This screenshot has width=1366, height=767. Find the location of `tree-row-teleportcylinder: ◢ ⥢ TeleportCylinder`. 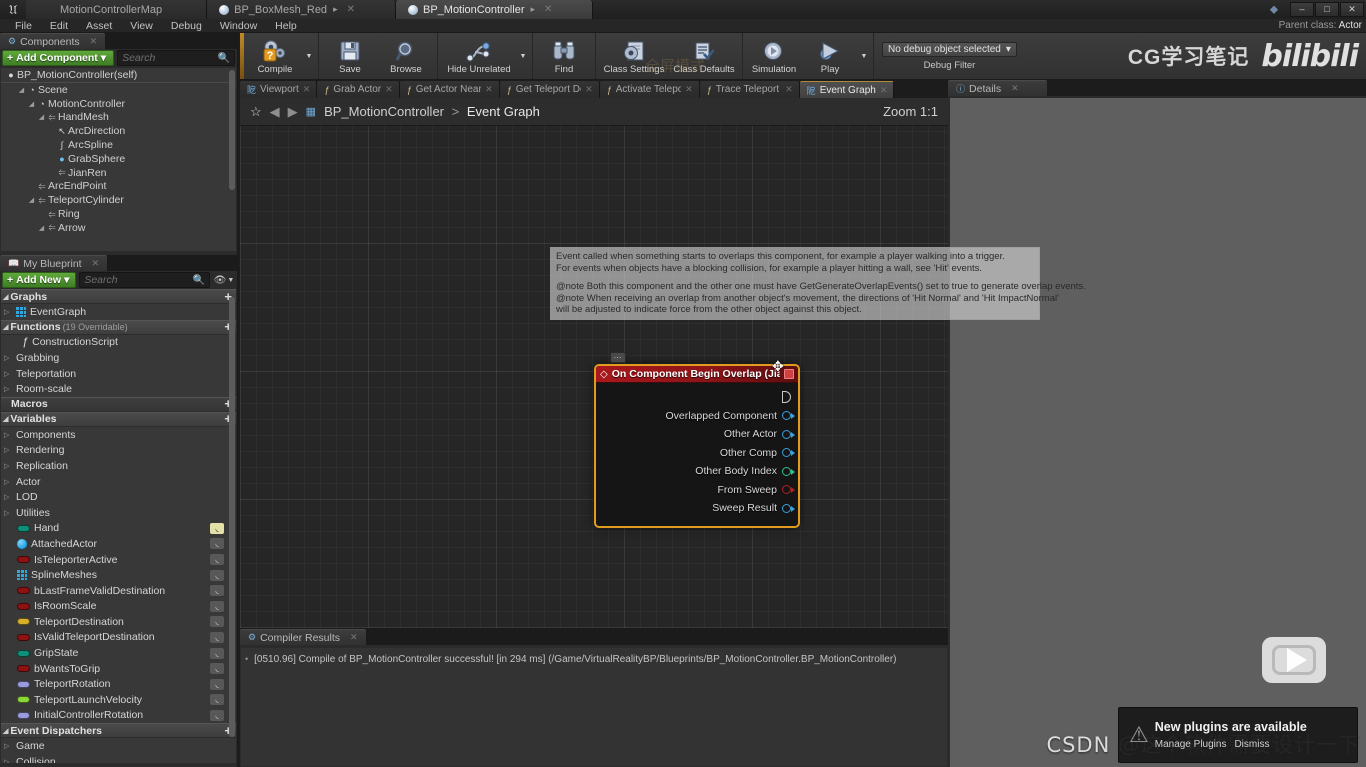

tree-row-teleportcylinder: ◢ ⥢ TeleportCylinder is located at coordinates (118, 200).